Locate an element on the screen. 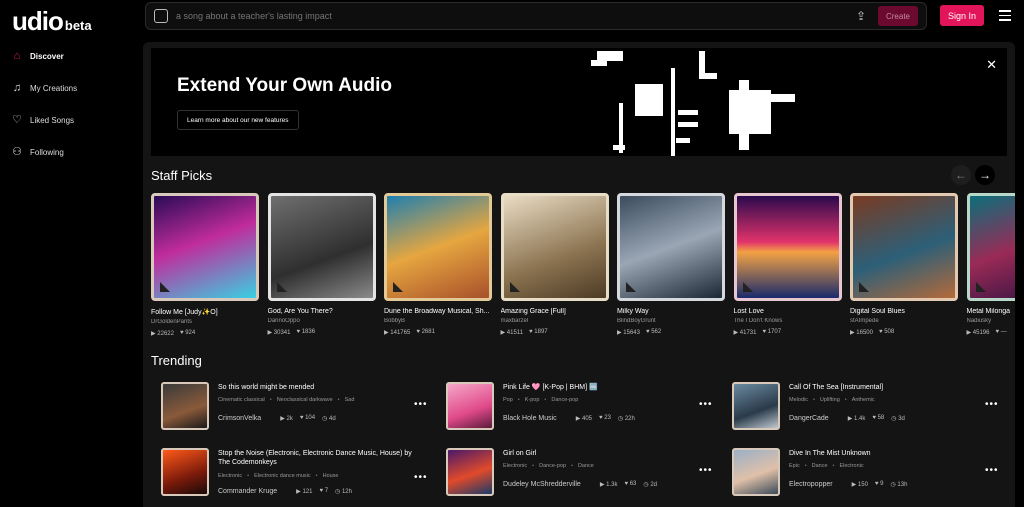 The image size is (1024, 507). song-title: Call Of The Sea [Instrumental] is located at coordinates (886, 387).